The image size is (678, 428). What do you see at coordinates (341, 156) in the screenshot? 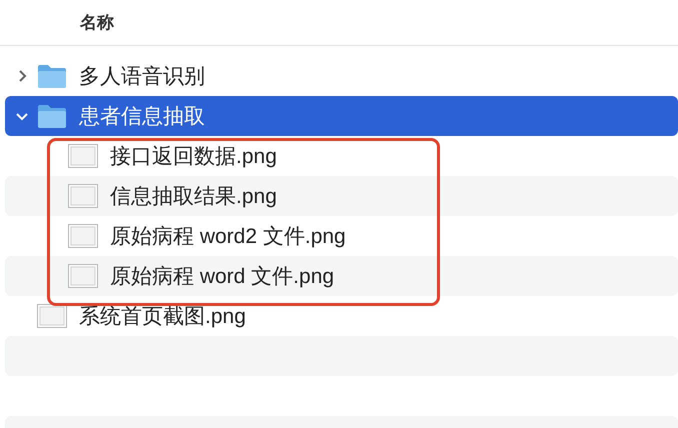
I see `file-list-row: 接口返回数据.png` at bounding box center [341, 156].